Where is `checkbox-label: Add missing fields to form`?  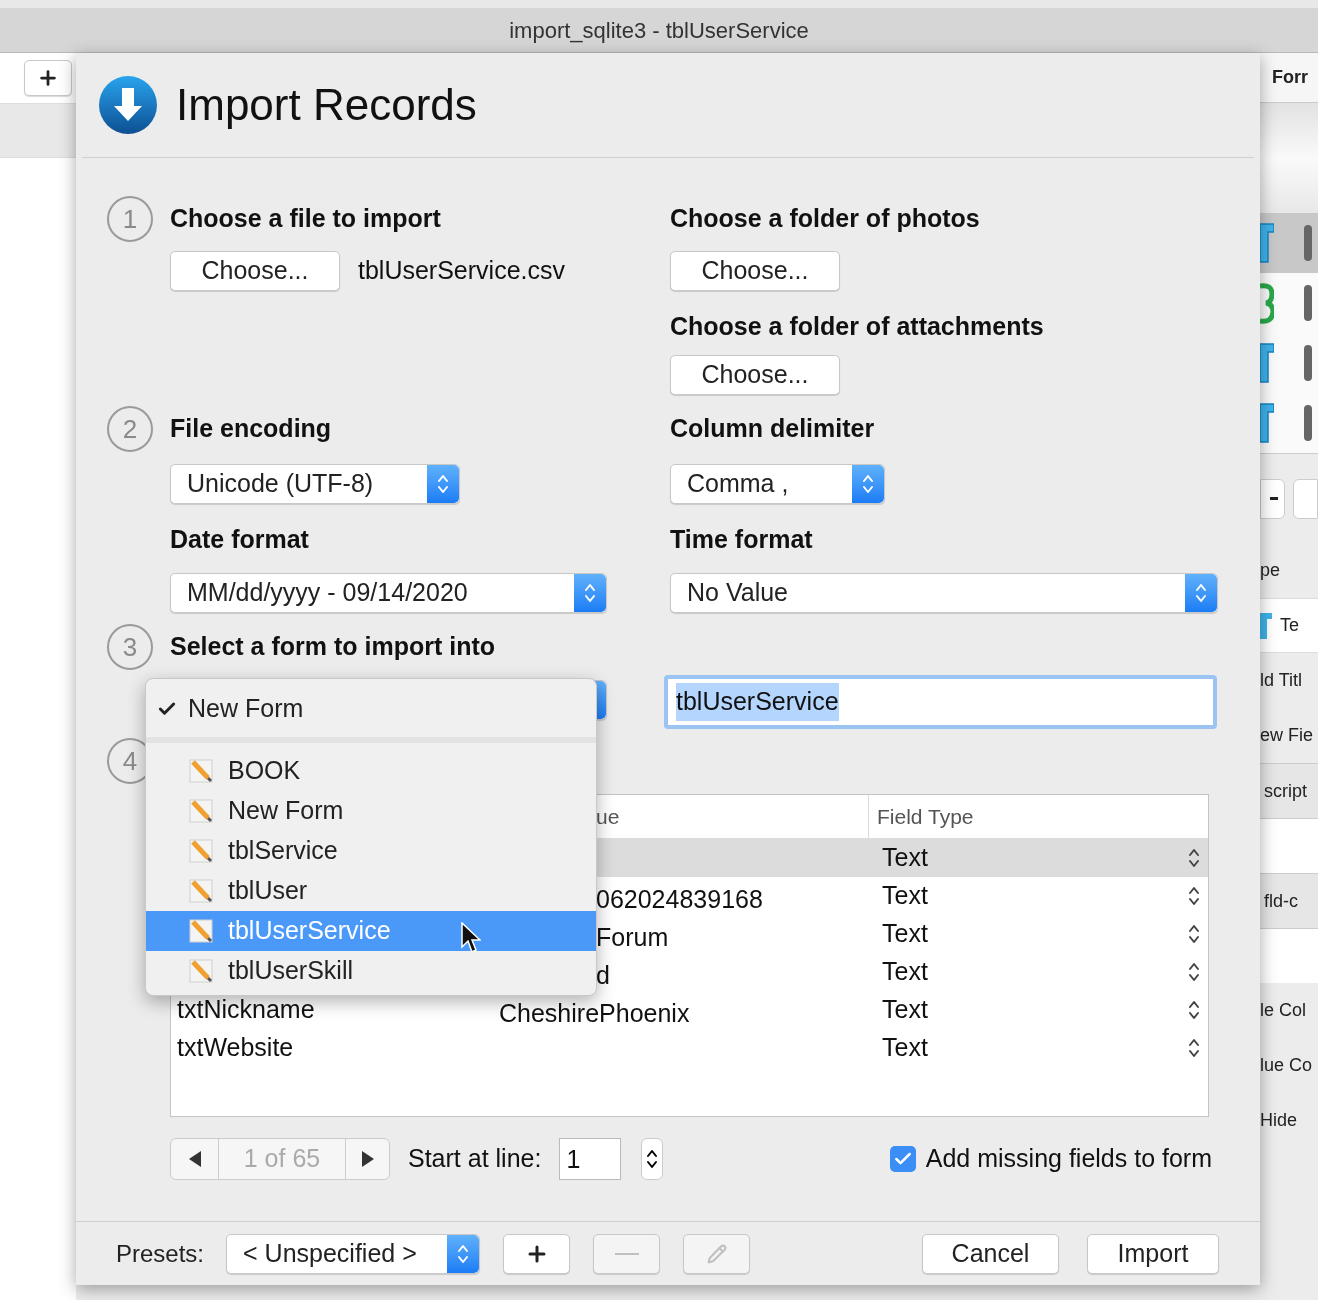
checkbox-label: Add missing fields to form is located at coordinates (1068, 1159).